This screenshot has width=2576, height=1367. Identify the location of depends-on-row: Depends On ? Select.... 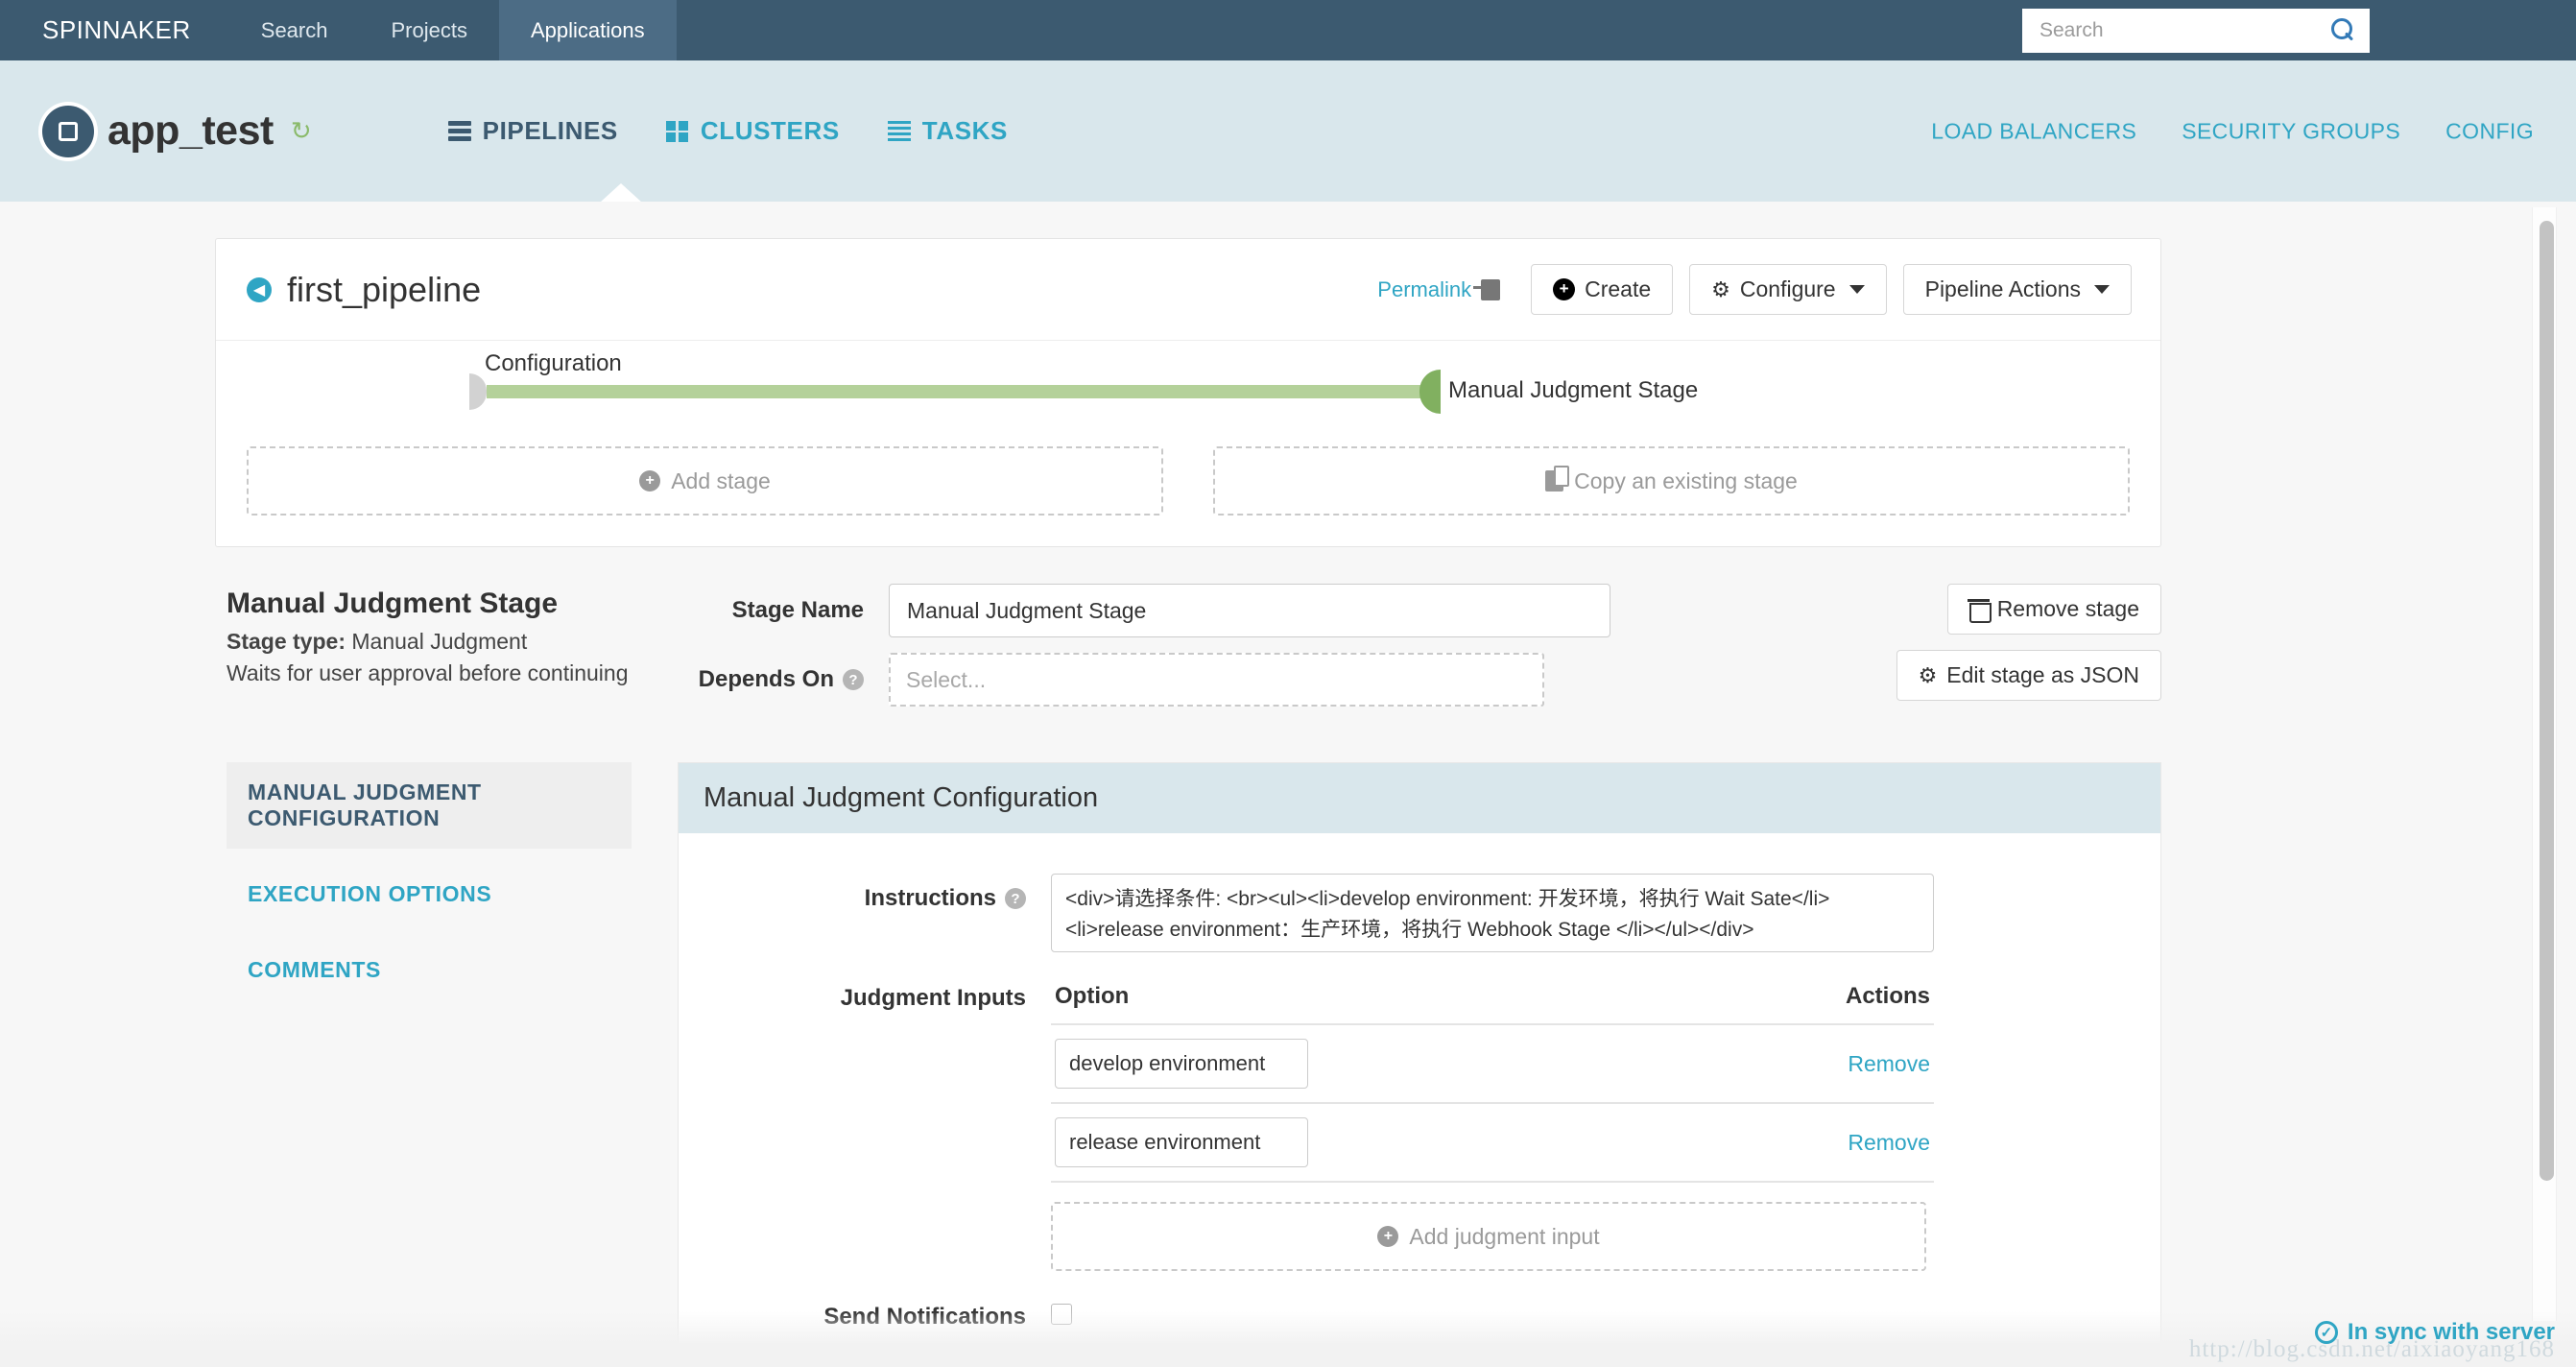
(1280, 680).